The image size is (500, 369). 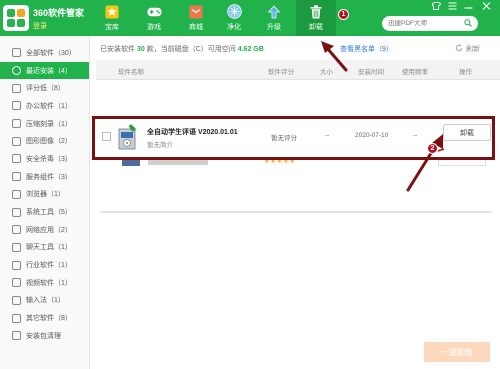 I want to click on close-icon, so click(x=486, y=7).